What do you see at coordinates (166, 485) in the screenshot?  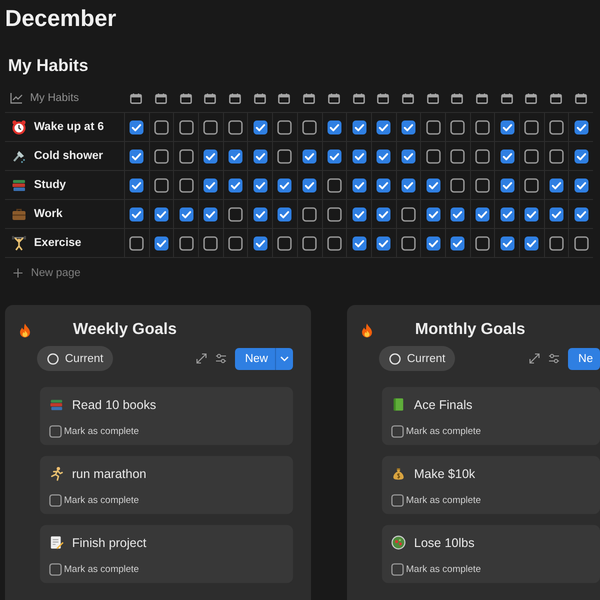 I see `goal-card: run marathon Mark as complete` at bounding box center [166, 485].